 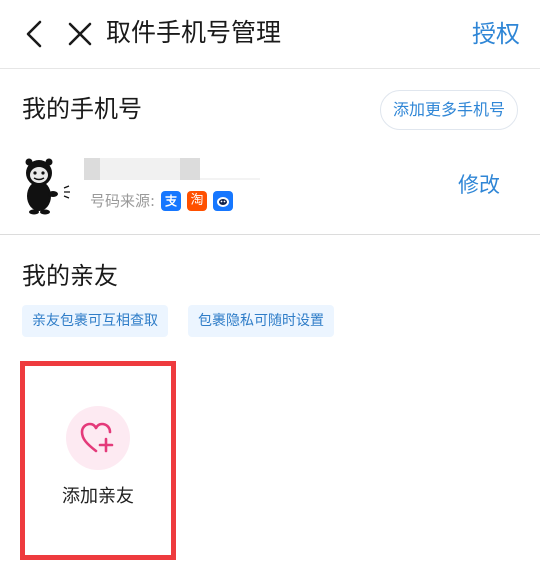 I want to click on tag-mutual-pickup: 亲友包裹可互相查取, so click(x=95, y=321).